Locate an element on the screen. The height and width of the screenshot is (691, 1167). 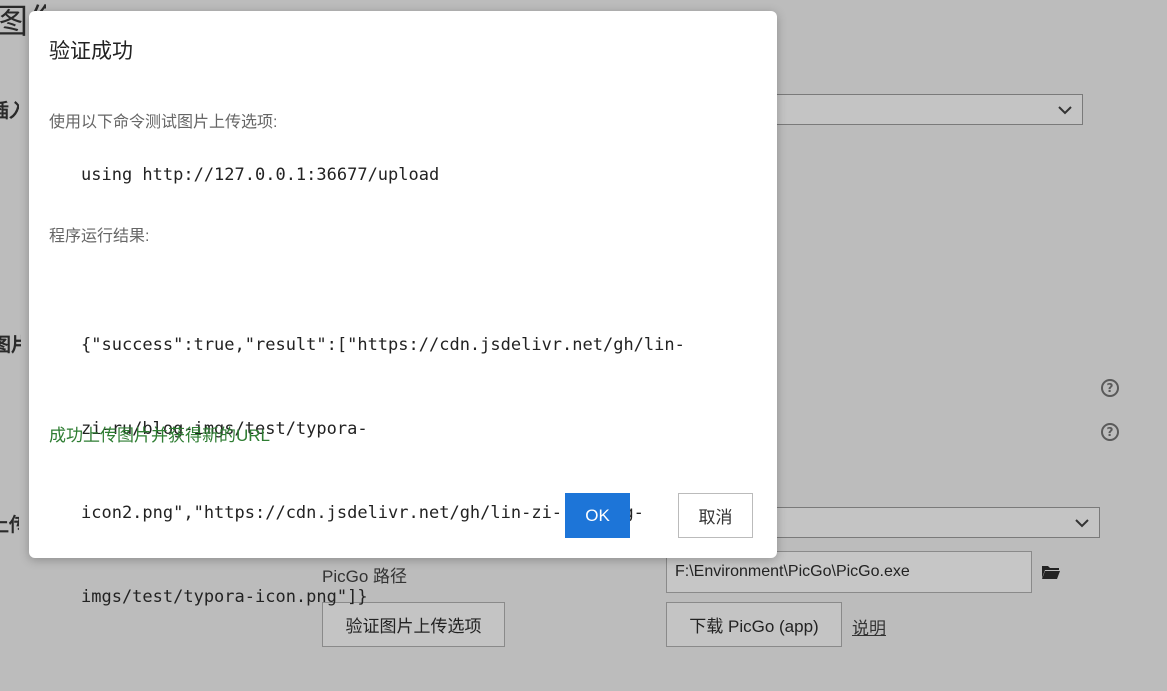
result-line: imgs/test/typora-icon.png"]} is located at coordinates (224, 597).